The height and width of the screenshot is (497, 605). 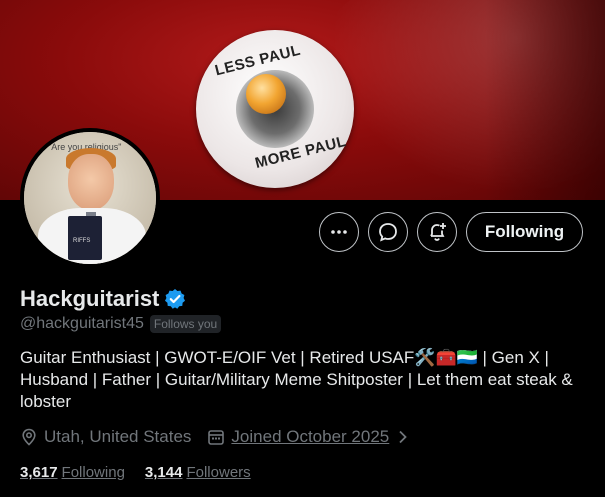 What do you see at coordinates (90, 298) in the screenshot?
I see `display-name: Hackguitarist` at bounding box center [90, 298].